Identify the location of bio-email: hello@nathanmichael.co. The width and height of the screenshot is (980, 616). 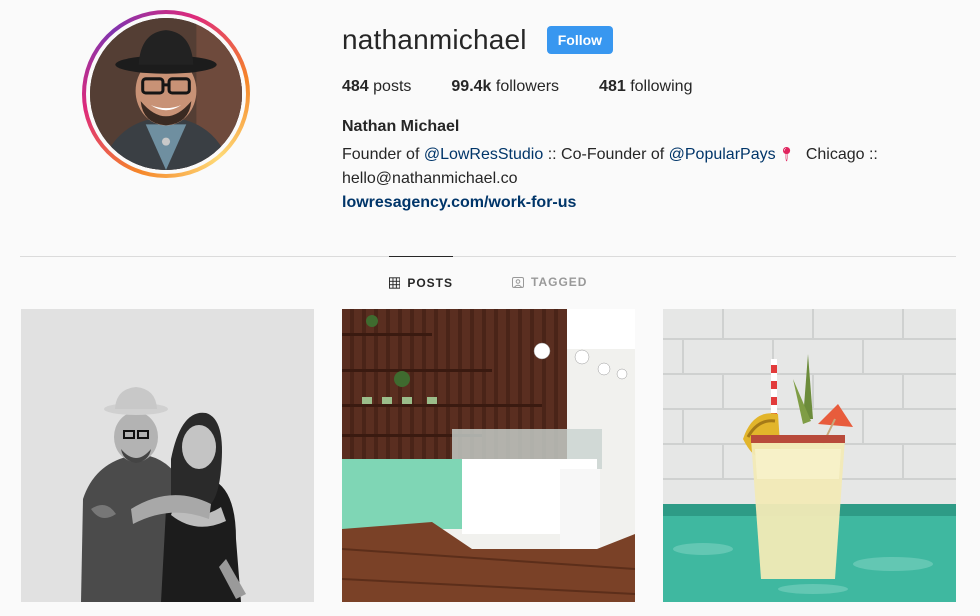
(430, 178).